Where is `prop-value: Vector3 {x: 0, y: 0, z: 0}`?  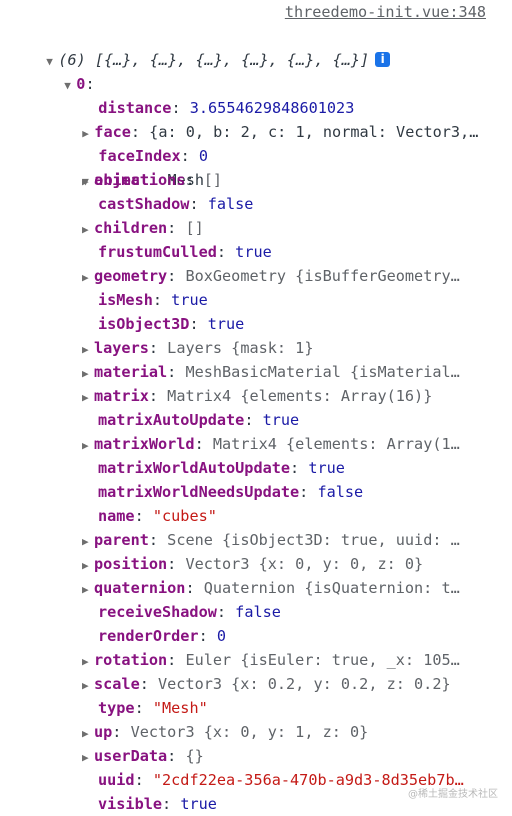
prop-value: Vector3 {x: 0, y: 0, z: 0} is located at coordinates (304, 564).